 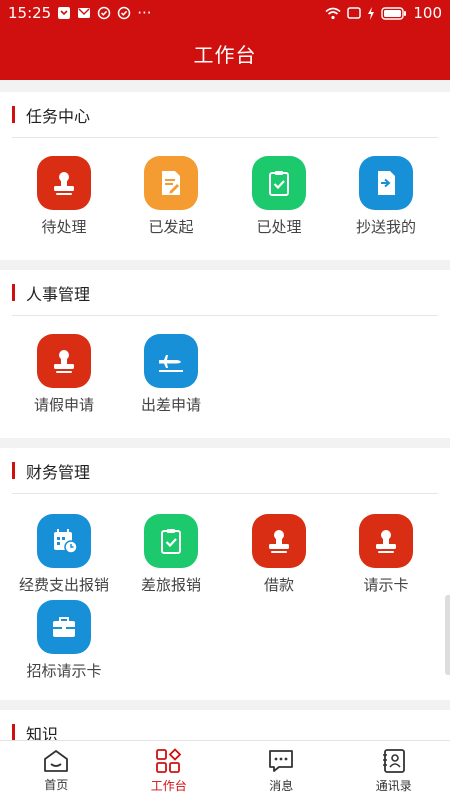 What do you see at coordinates (171, 183) in the screenshot?
I see `document-edit-icon` at bounding box center [171, 183].